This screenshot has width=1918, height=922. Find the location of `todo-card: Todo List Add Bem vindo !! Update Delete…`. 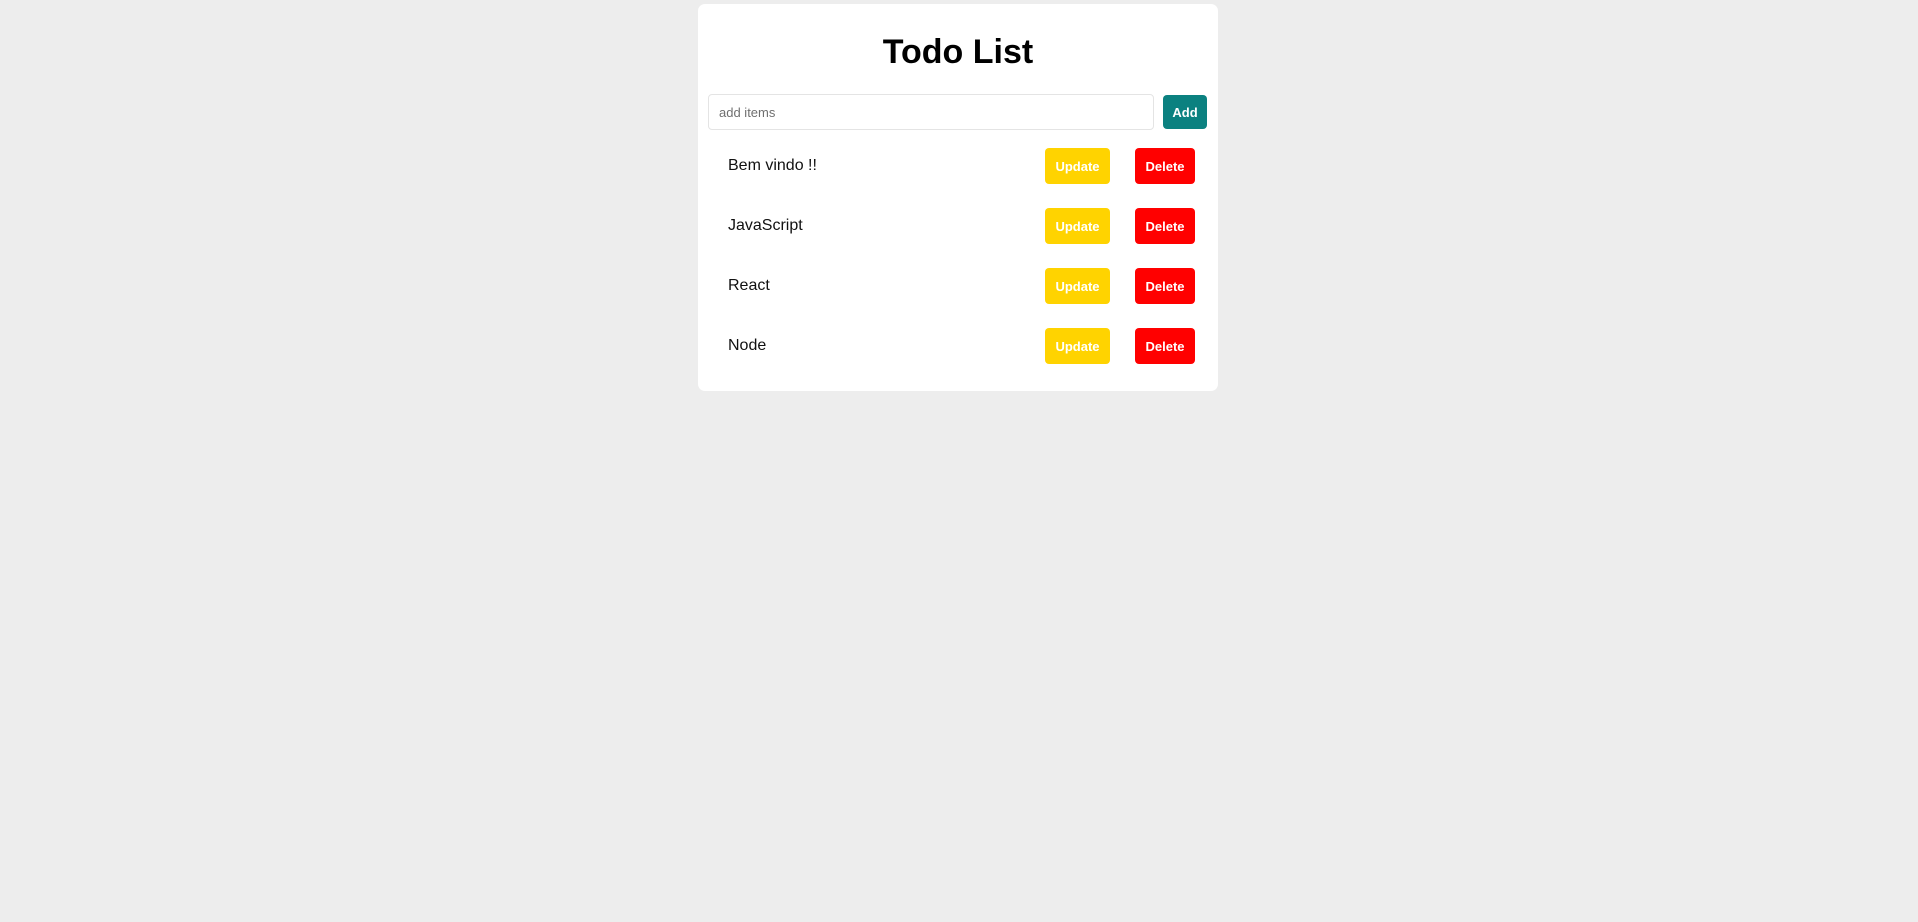

todo-card: Todo List Add Bem vindo !! Update Delete… is located at coordinates (958, 197).